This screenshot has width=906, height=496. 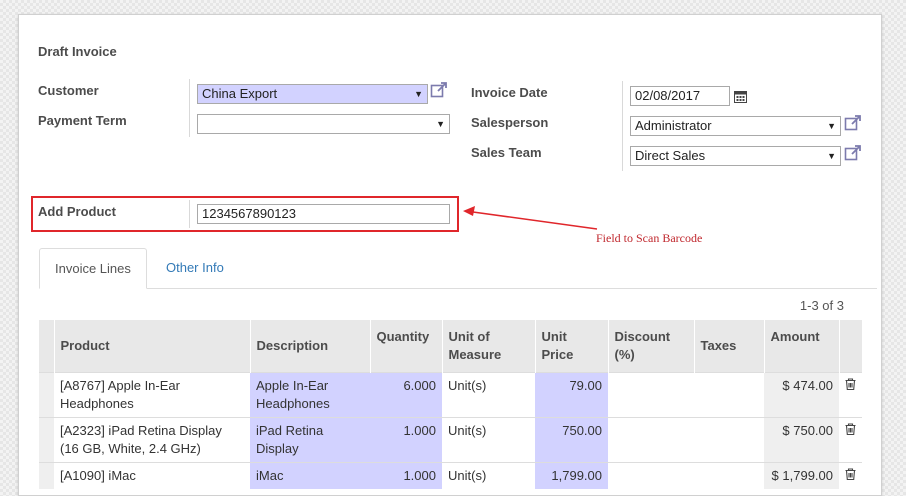 What do you see at coordinates (310, 346) in the screenshot?
I see `header-description: Description` at bounding box center [310, 346].